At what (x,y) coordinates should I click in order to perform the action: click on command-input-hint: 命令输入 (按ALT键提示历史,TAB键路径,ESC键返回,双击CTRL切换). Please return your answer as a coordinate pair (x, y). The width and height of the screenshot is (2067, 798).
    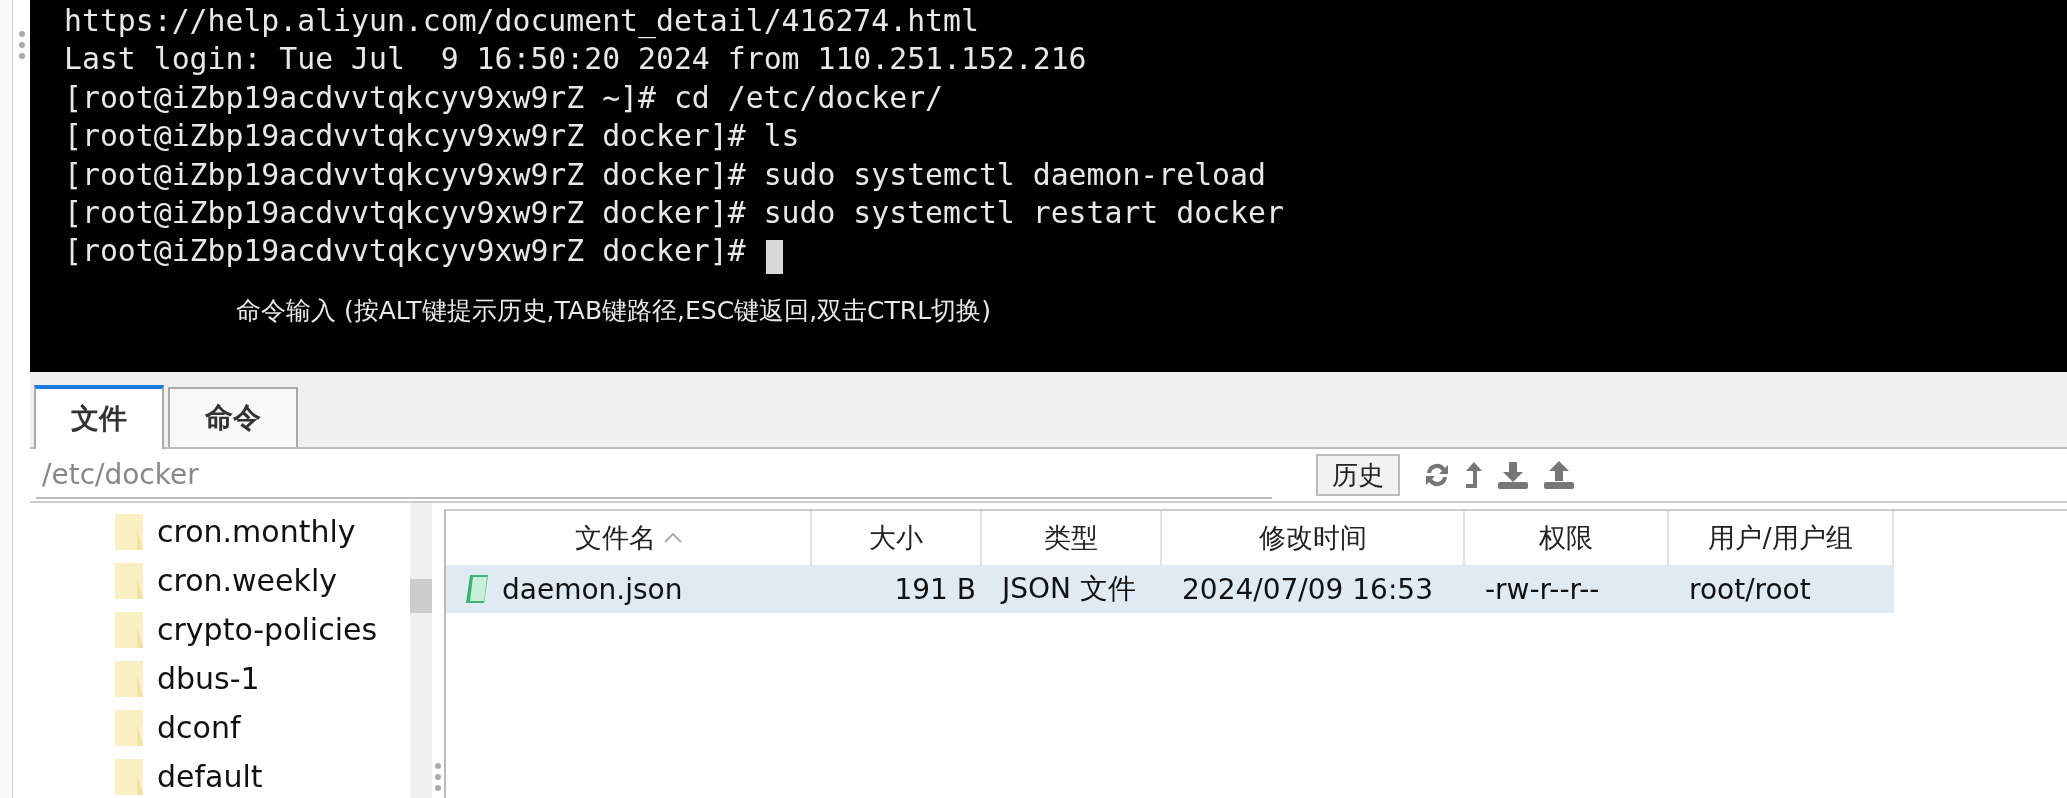
    Looking at the image, I should click on (613, 311).